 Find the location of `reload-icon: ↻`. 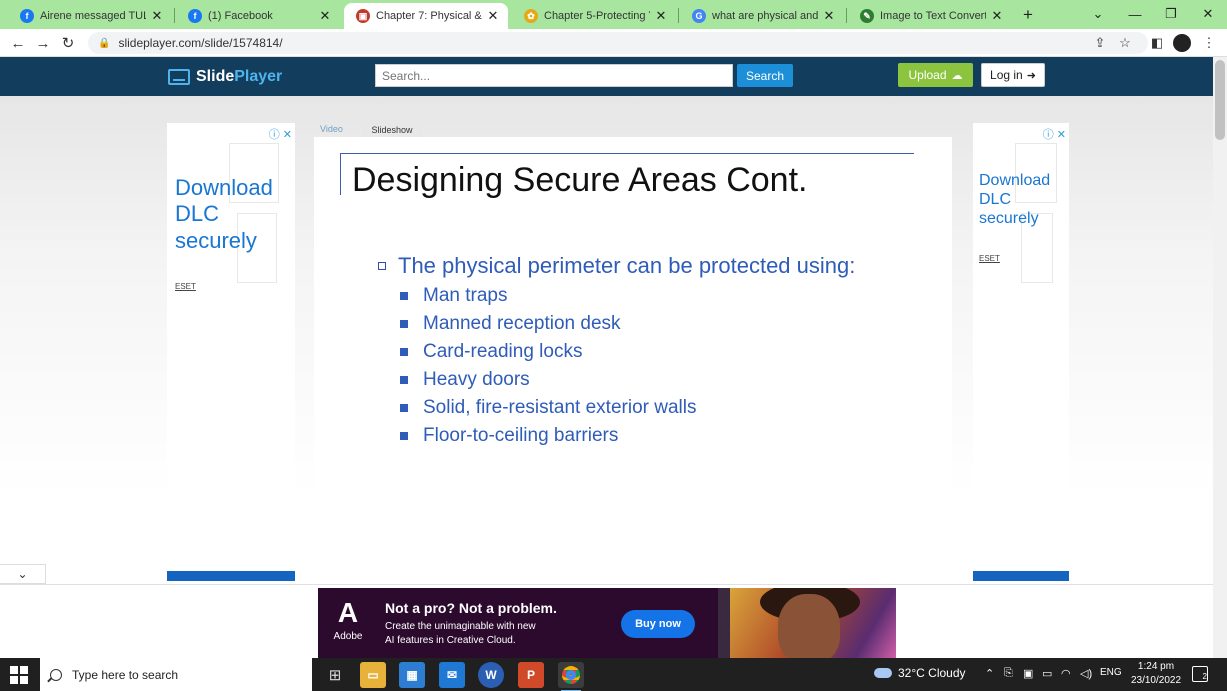

reload-icon: ↻ is located at coordinates (68, 43).